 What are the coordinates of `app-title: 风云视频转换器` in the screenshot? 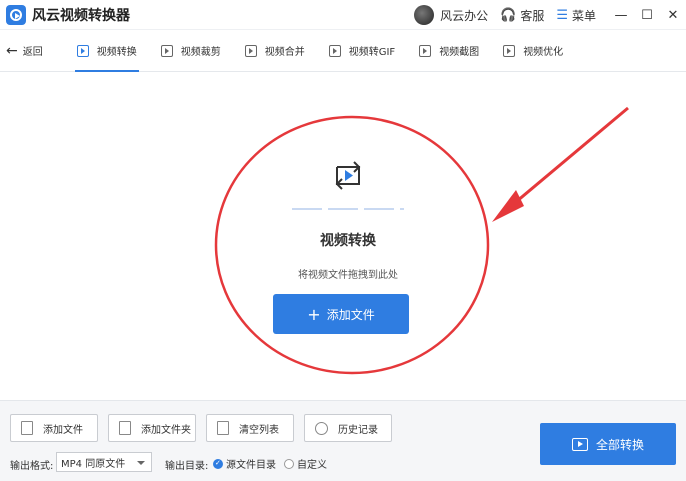 It's located at (81, 15).